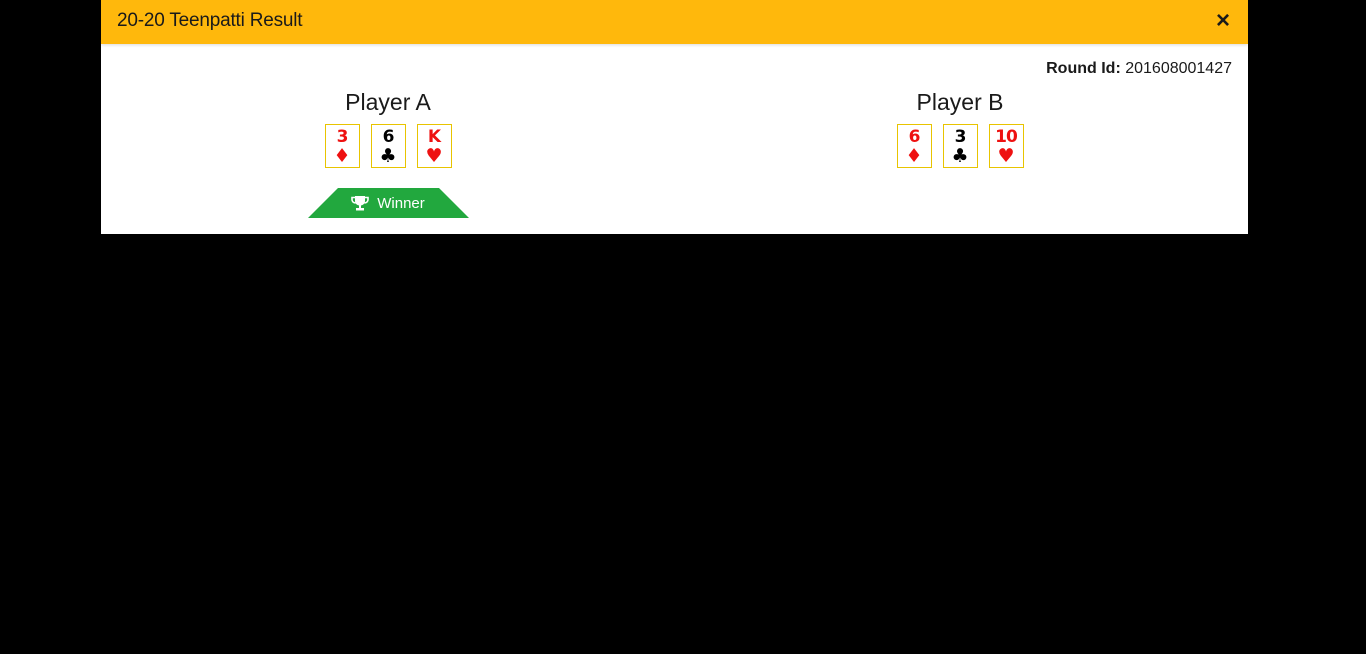 Image resolution: width=1366 pixels, height=654 pixels. I want to click on player-b-panel: Player B 6 ♦ 3 ♣ 10 ♥, so click(960, 128).